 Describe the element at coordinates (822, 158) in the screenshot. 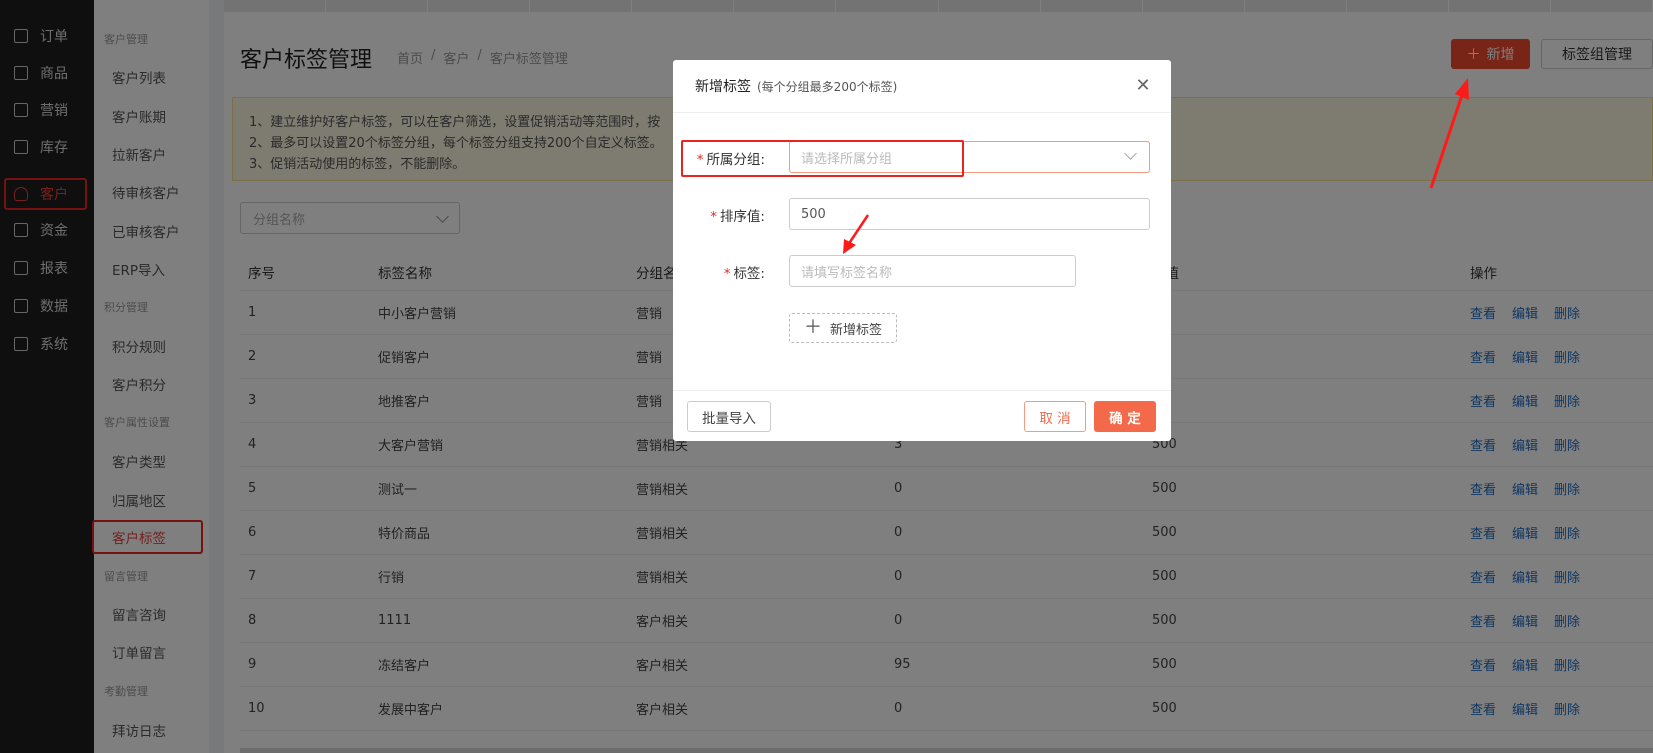

I see `highlight-box` at that location.